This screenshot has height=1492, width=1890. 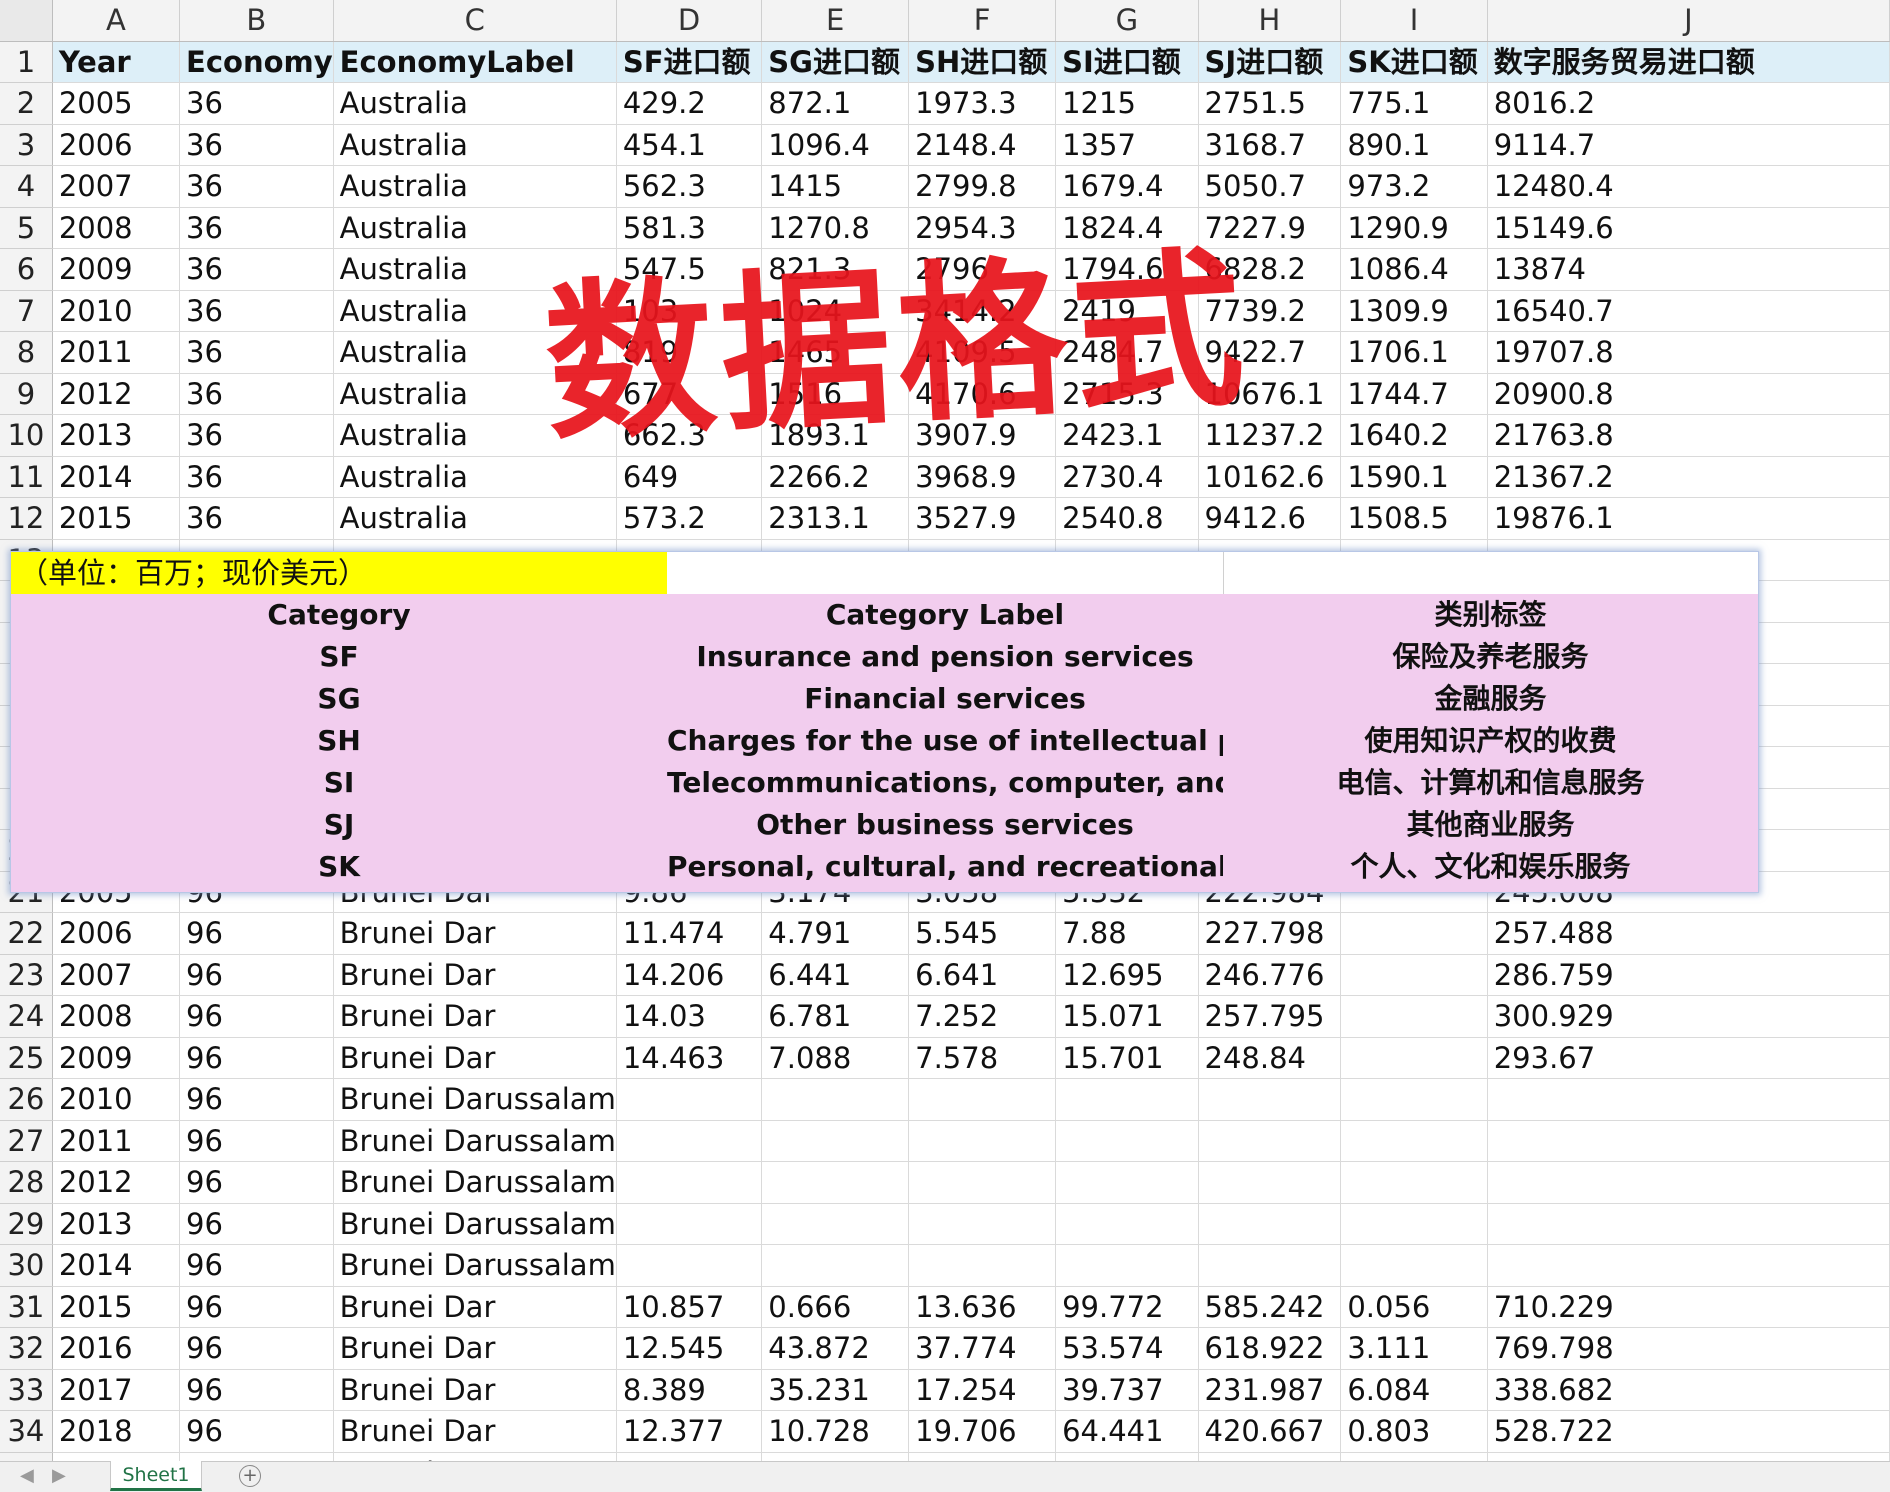 I want to click on cell: 819, so click(x=689, y=352).